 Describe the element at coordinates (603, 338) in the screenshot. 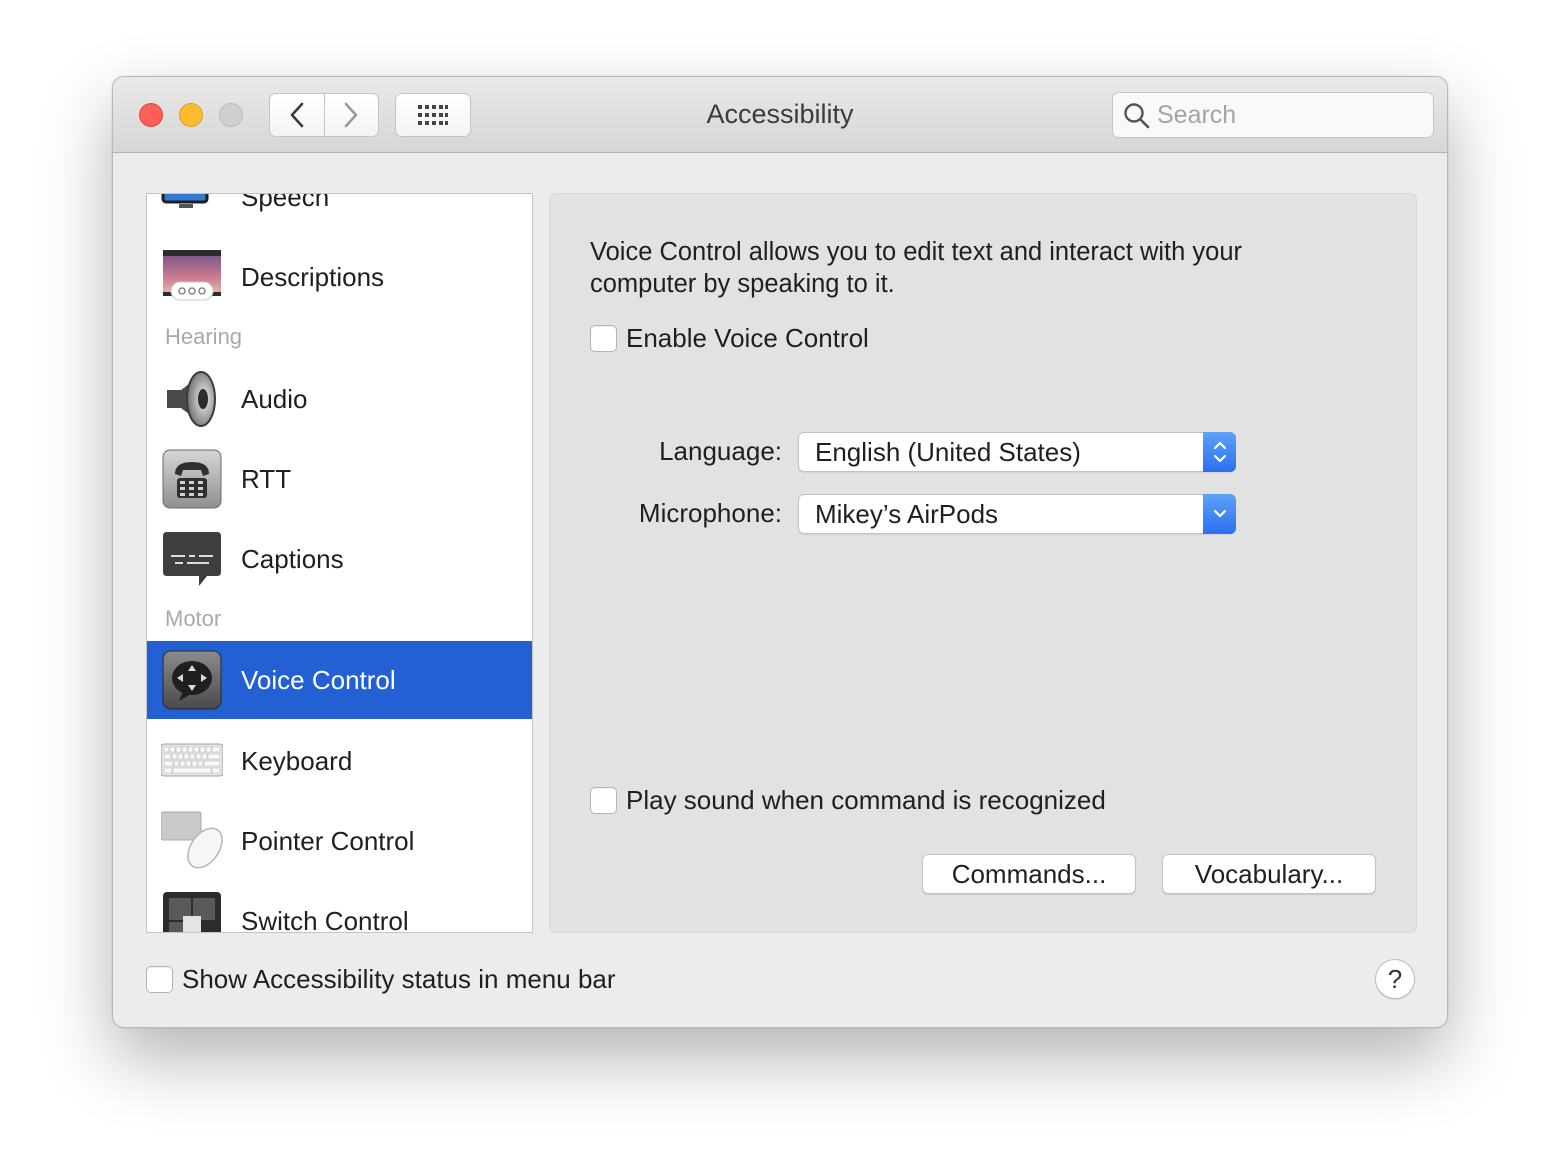

I see `enable-voice-control-checkbox` at that location.